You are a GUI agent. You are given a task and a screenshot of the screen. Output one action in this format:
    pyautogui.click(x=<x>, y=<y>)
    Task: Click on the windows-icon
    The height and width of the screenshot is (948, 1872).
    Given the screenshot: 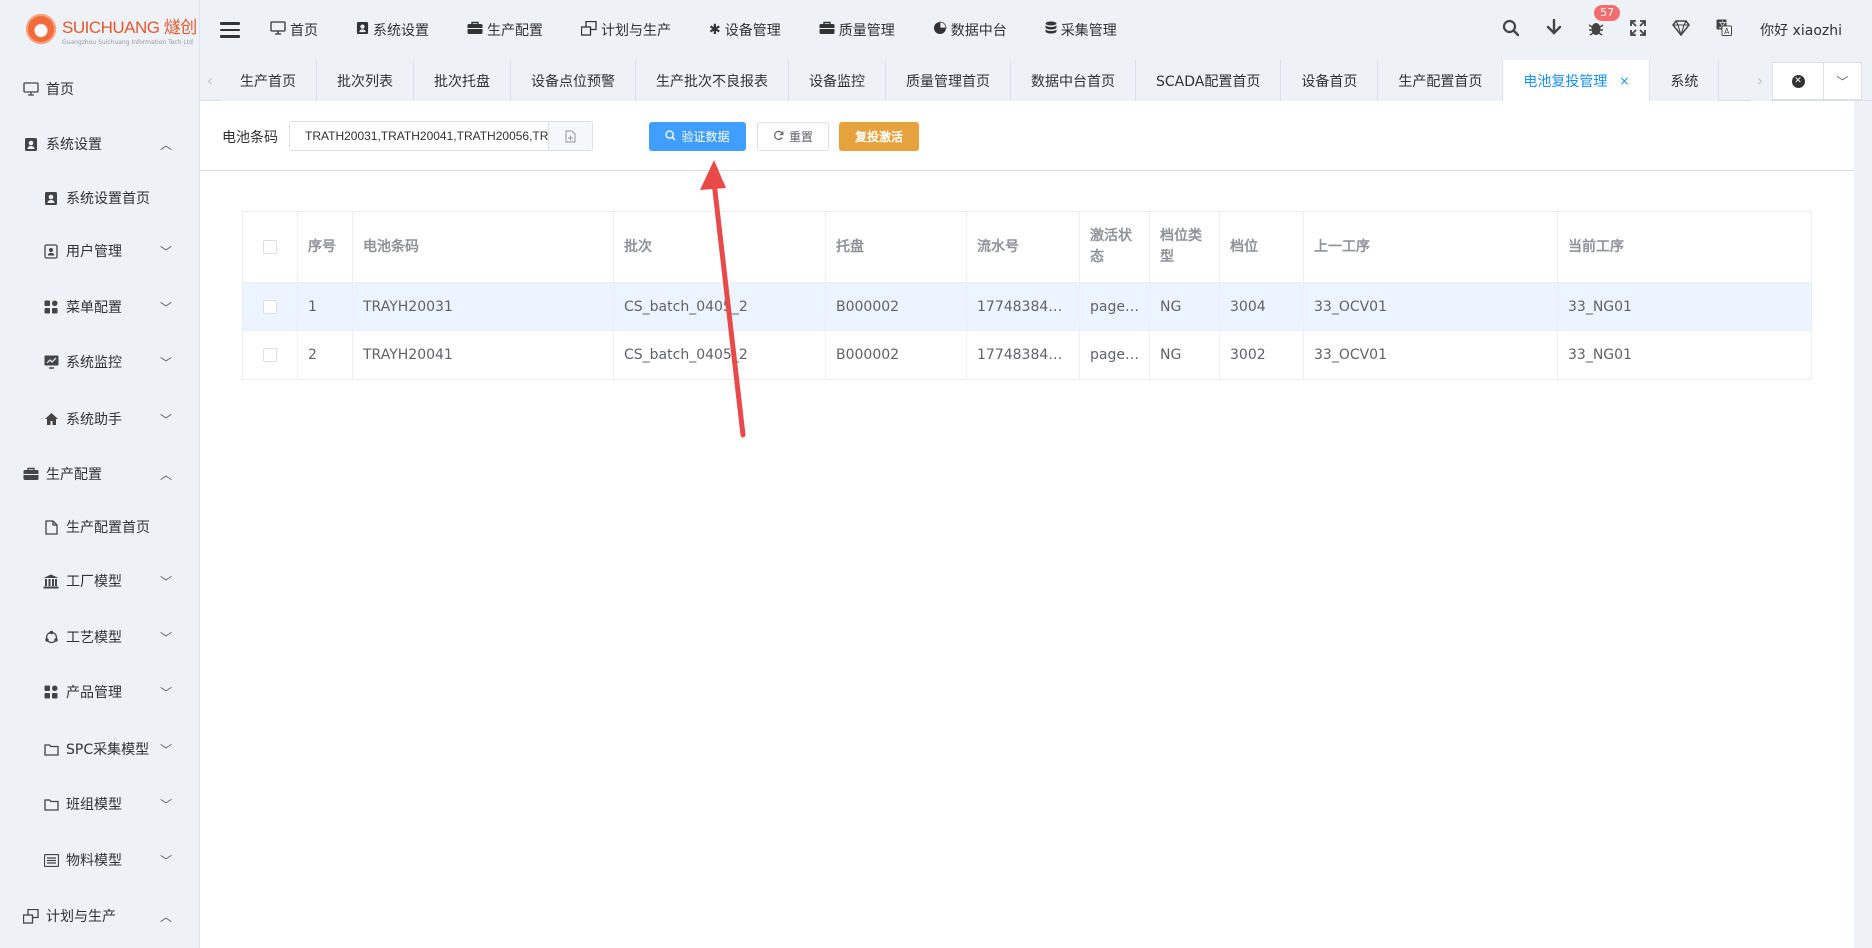 What is the action you would take?
    pyautogui.click(x=588, y=30)
    